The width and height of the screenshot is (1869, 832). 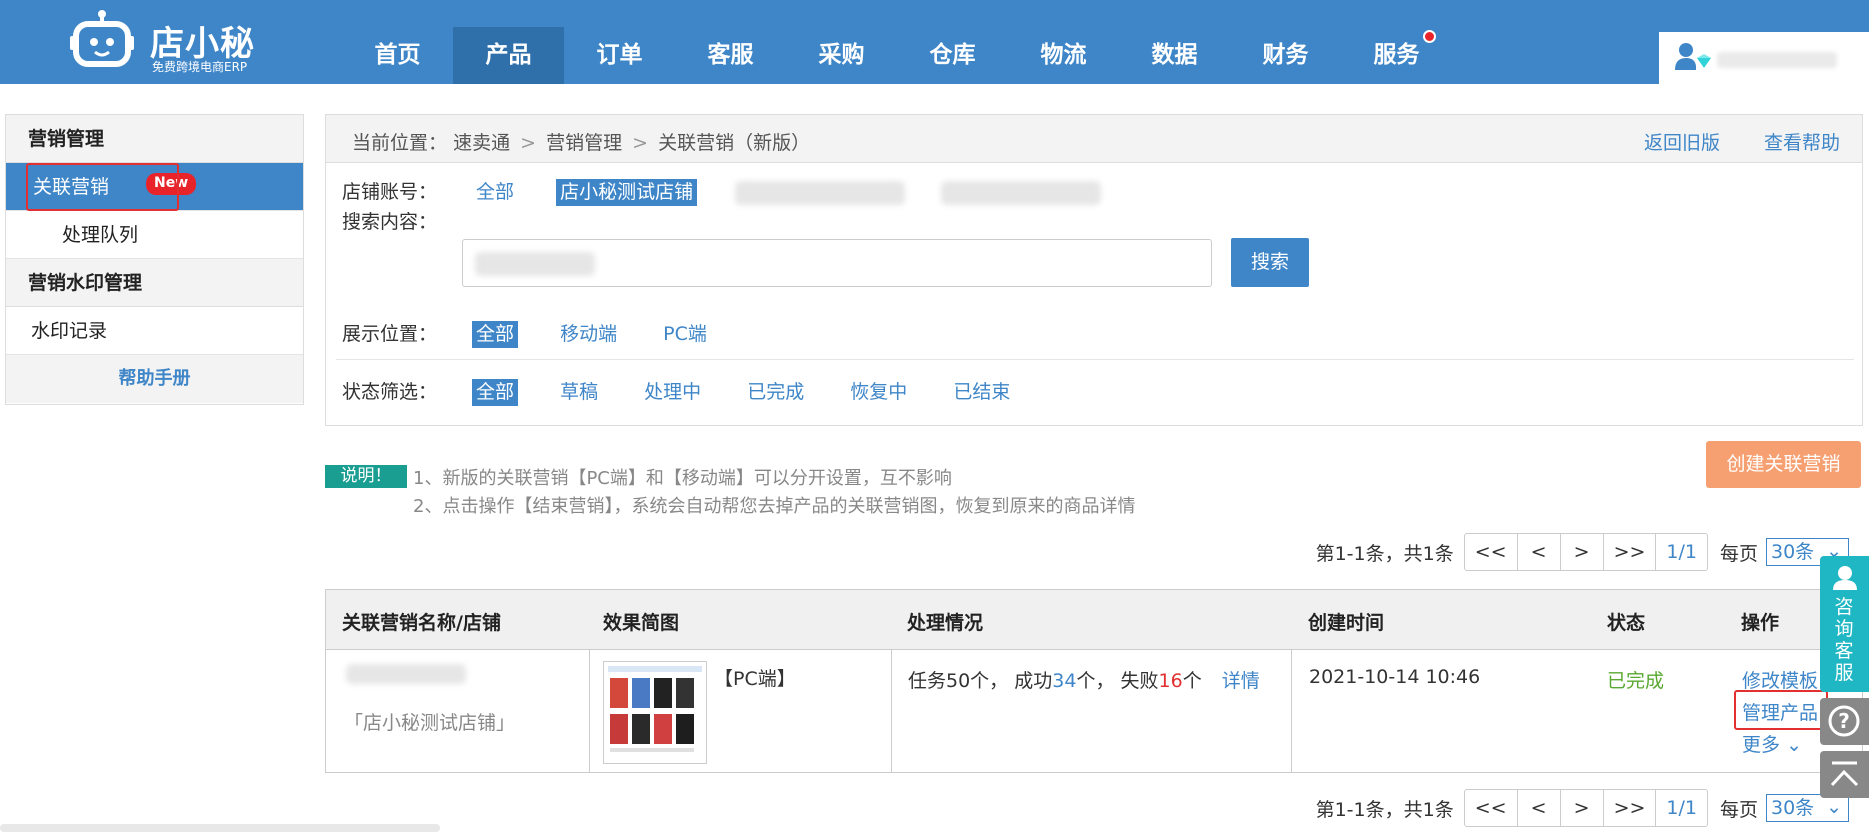 What do you see at coordinates (1793, 552) in the screenshot?
I see `per-page-value: 30条` at bounding box center [1793, 552].